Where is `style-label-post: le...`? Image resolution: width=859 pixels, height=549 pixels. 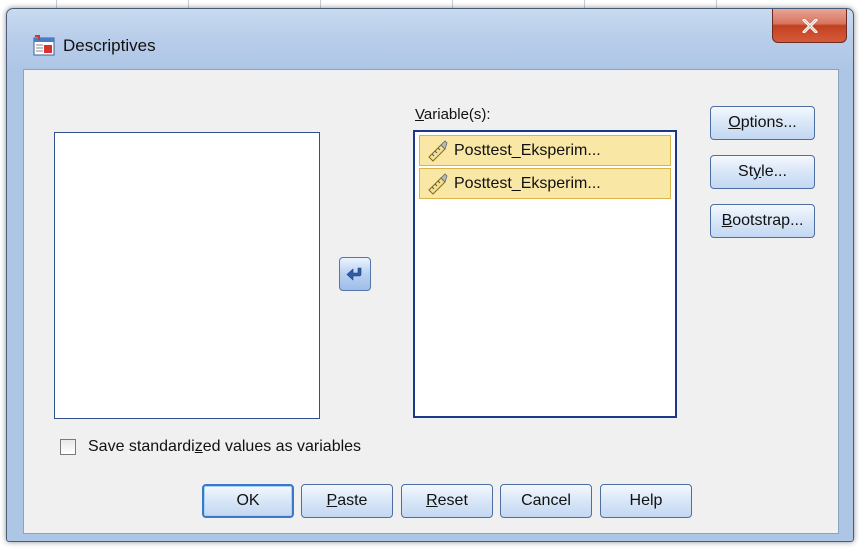 style-label-post: le... is located at coordinates (774, 171).